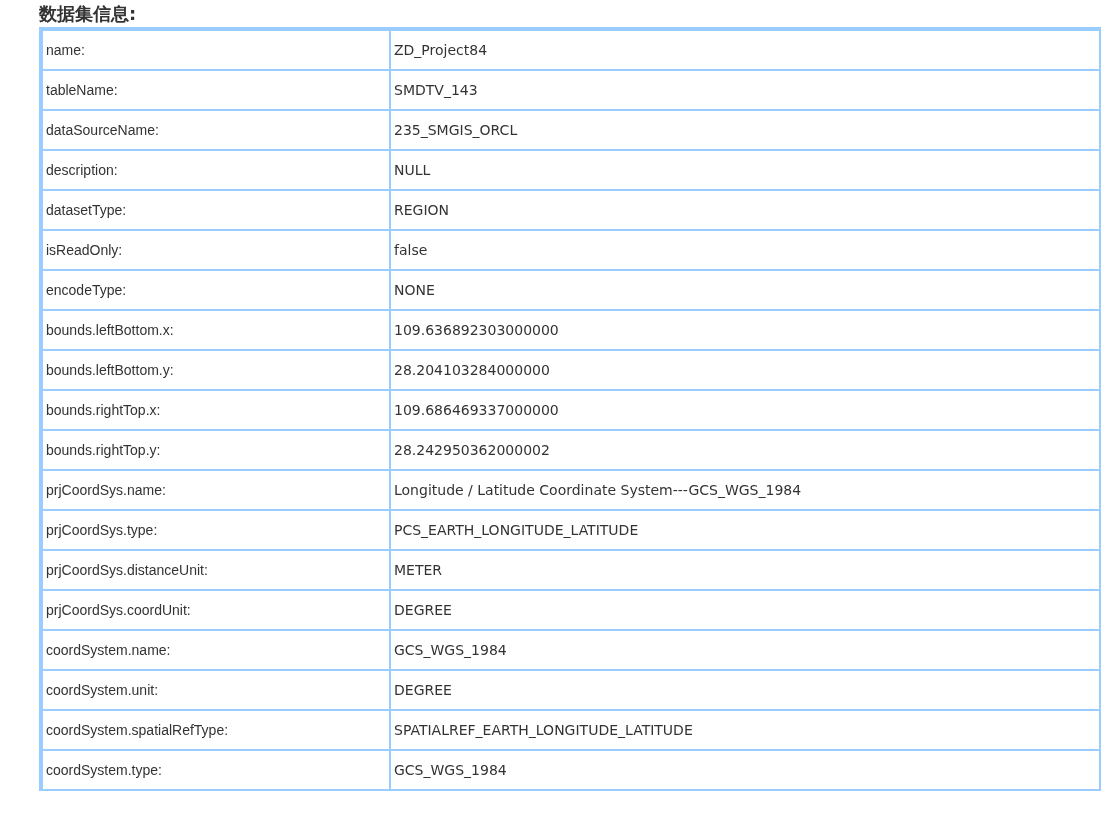 The width and height of the screenshot is (1101, 814). Describe the element at coordinates (215, 49) in the screenshot. I see `property-name-cell: name:` at that location.